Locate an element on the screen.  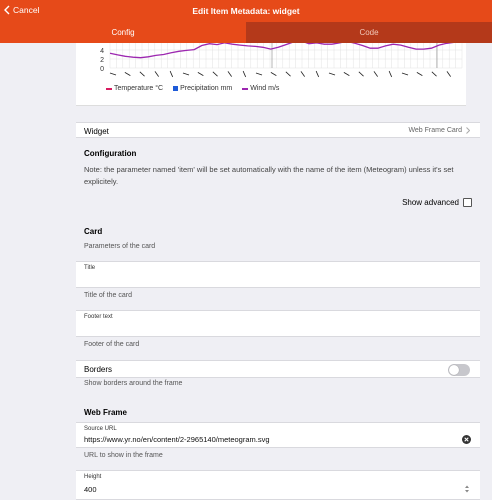
y-tick-label: 4 is located at coordinates (102, 51).